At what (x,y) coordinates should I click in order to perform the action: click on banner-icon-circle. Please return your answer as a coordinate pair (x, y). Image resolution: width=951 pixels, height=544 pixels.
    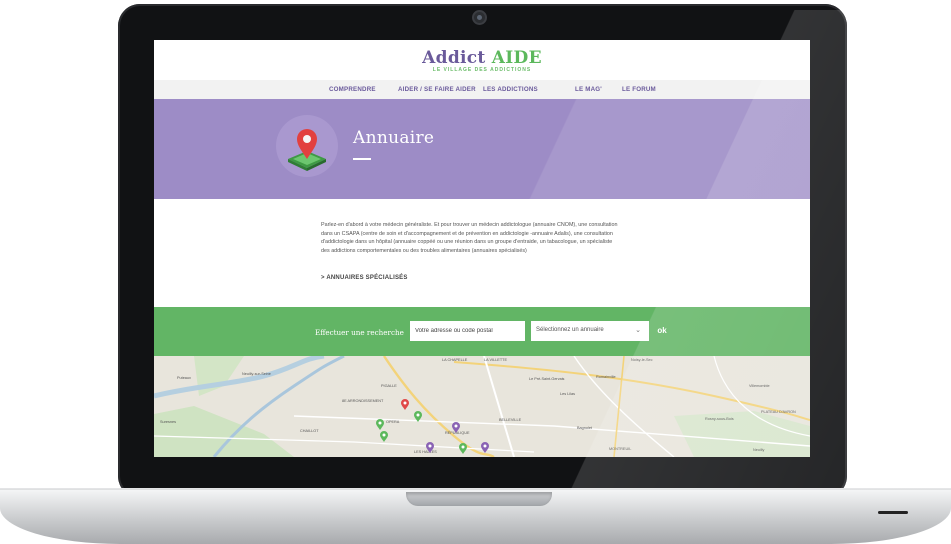
    Looking at the image, I should click on (307, 146).